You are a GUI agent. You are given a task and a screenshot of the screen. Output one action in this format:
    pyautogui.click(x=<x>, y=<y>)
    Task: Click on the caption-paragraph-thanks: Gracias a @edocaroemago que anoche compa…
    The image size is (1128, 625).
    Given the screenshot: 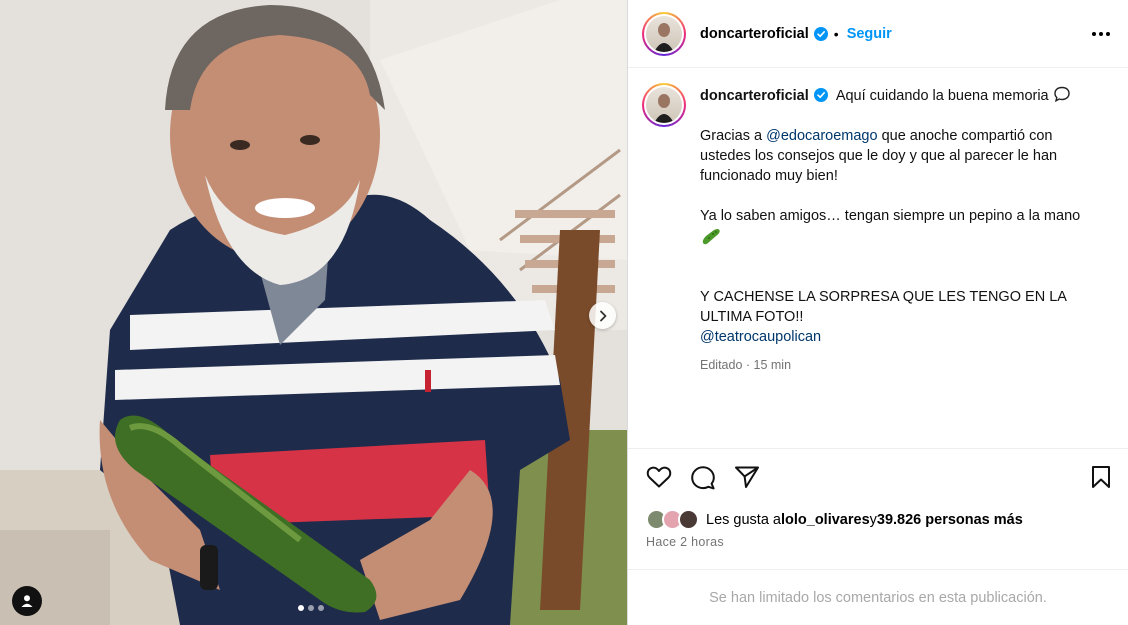 What is the action you would take?
    pyautogui.click(x=879, y=156)
    